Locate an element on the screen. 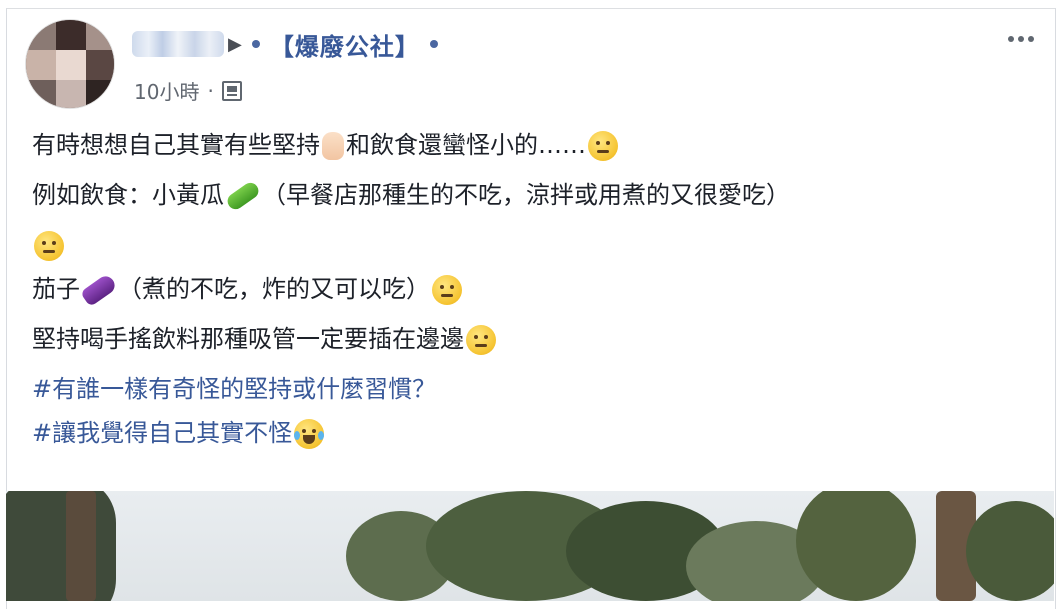  author-avatar is located at coordinates (70, 64).